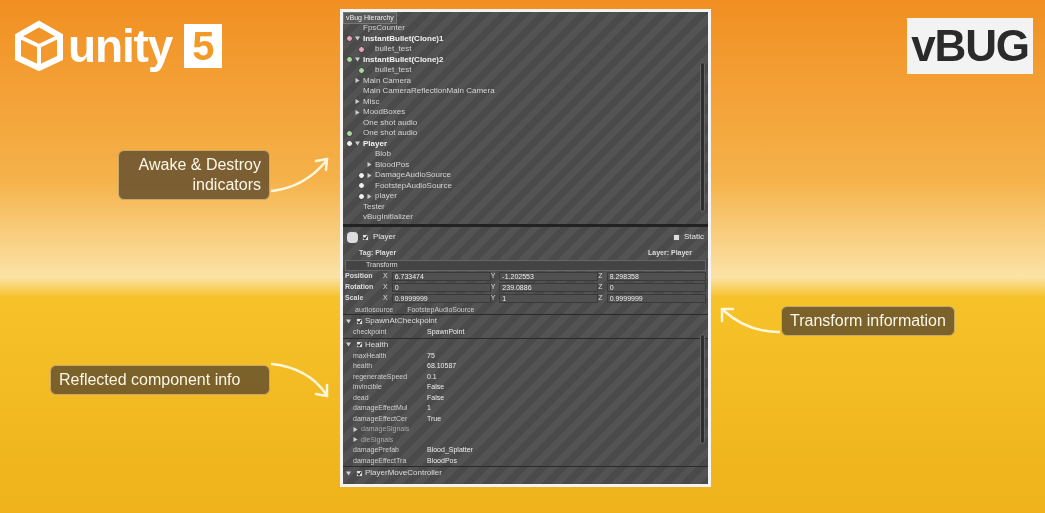  Describe the element at coordinates (413, 185) in the screenshot. I see `hierarchy-item: FootstepAudioSource` at that location.